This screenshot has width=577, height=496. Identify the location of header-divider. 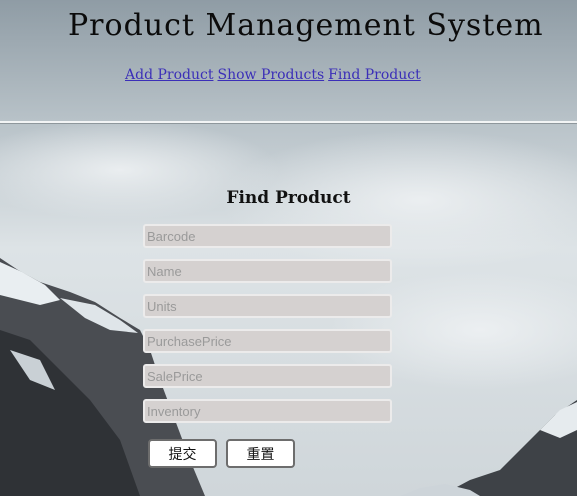
(288, 122).